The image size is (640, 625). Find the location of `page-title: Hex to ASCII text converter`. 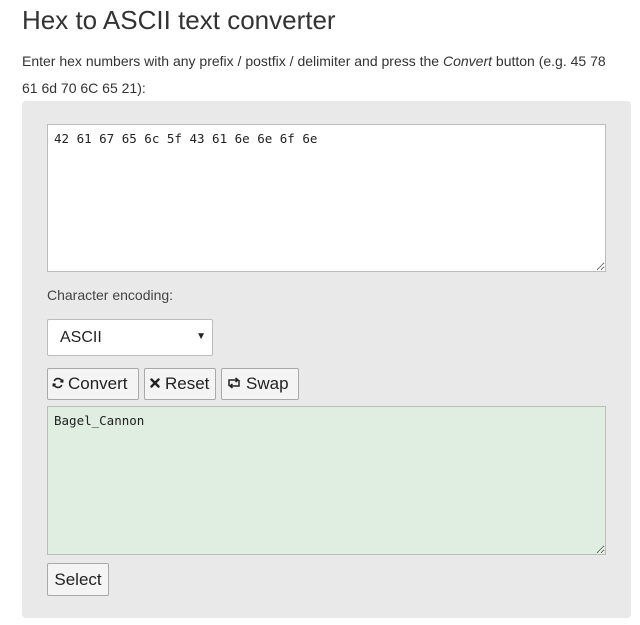

page-title: Hex to ASCII text converter is located at coordinates (179, 20).